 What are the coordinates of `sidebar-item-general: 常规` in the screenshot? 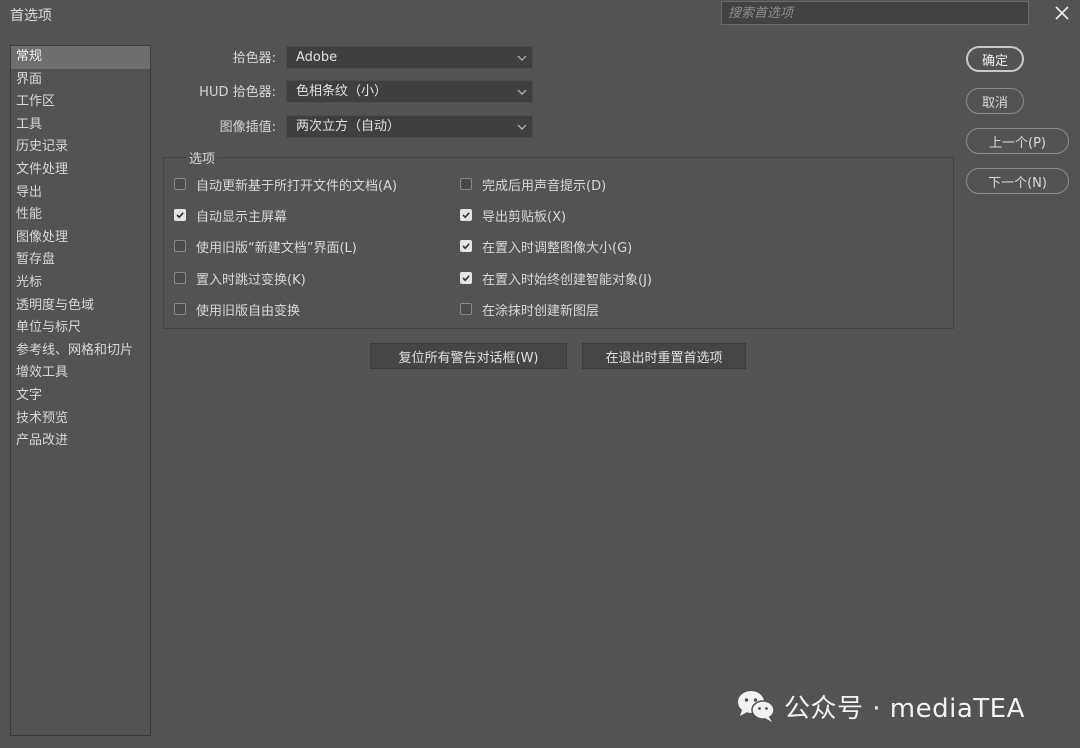 It's located at (80, 57).